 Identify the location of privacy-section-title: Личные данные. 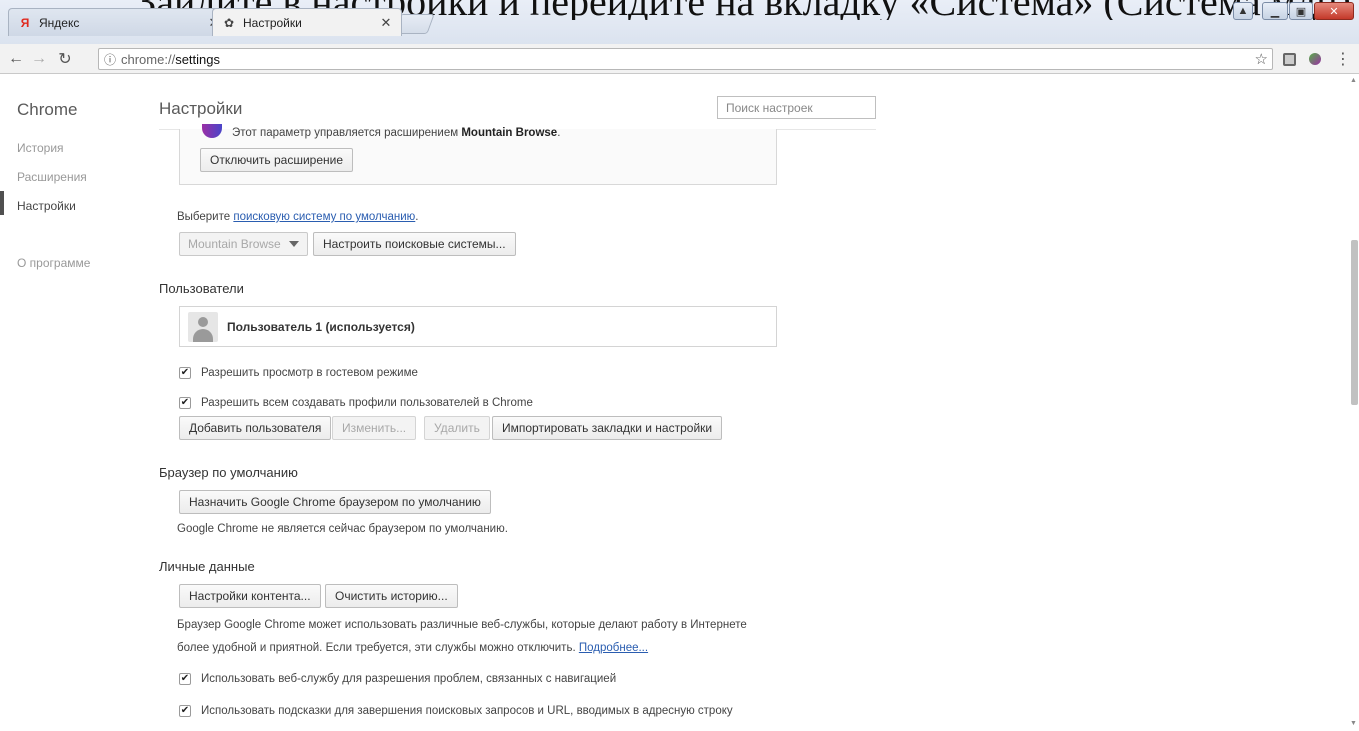
(207, 566).